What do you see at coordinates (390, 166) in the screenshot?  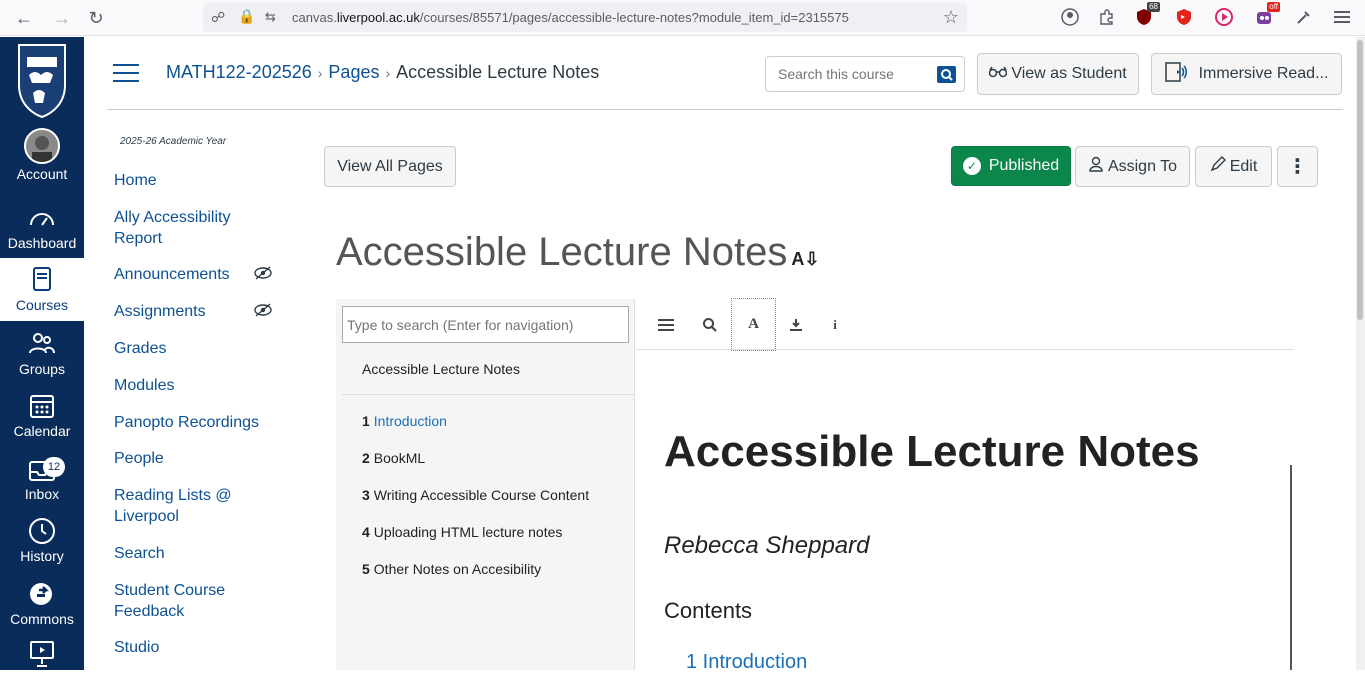 I see `view-all-pages-button: View All Pages` at bounding box center [390, 166].